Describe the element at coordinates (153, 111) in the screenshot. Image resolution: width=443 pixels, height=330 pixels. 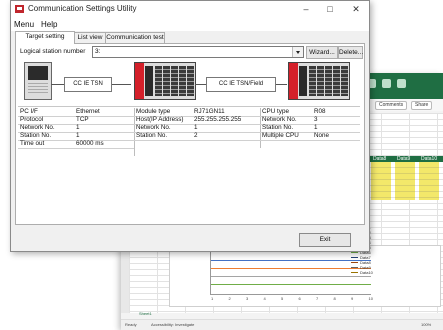
I see `module-type-label: Module type` at that location.